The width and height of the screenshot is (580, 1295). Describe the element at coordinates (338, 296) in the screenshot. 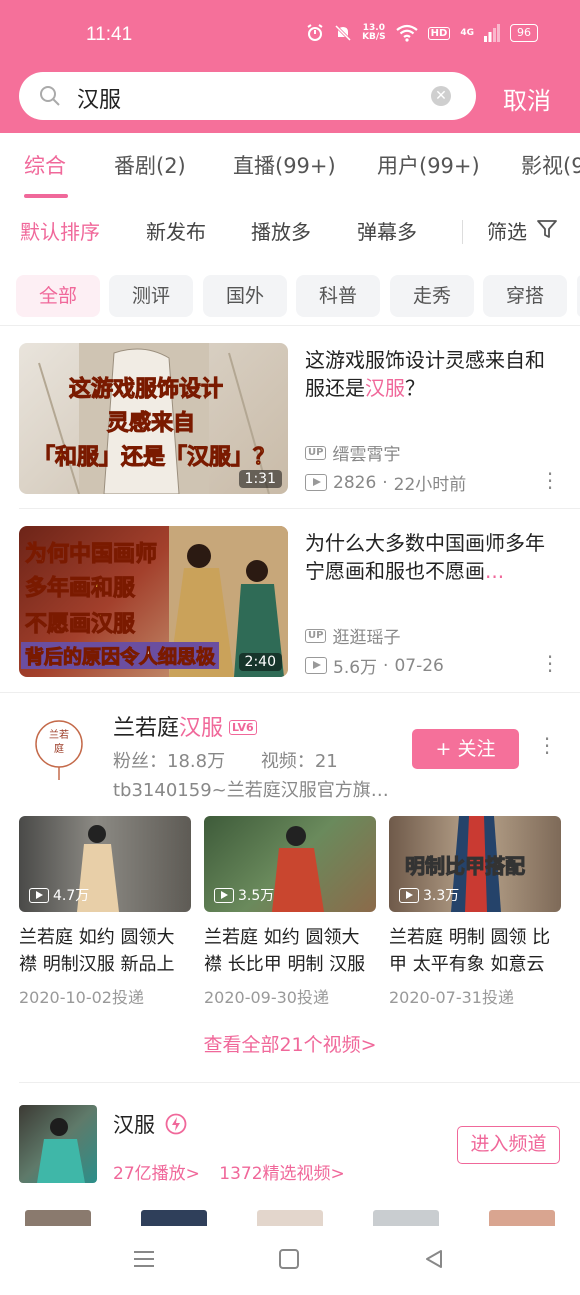

I see `chip-science: 科普` at that location.